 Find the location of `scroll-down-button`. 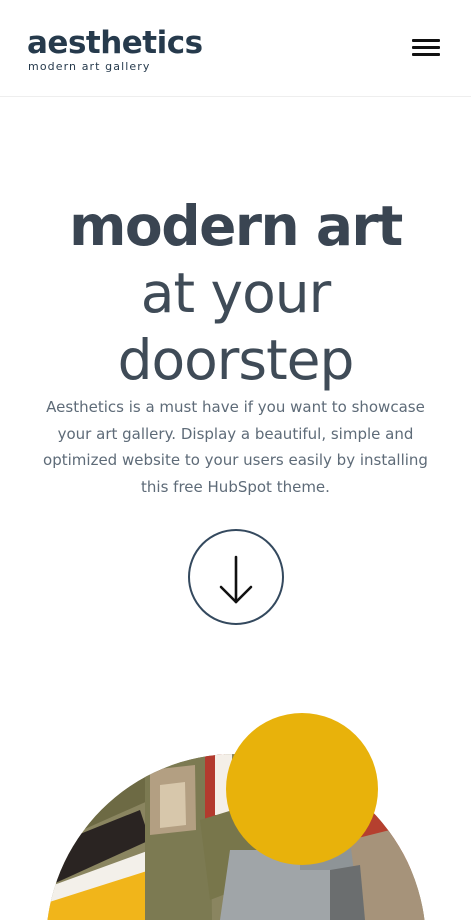

scroll-down-button is located at coordinates (236, 577).